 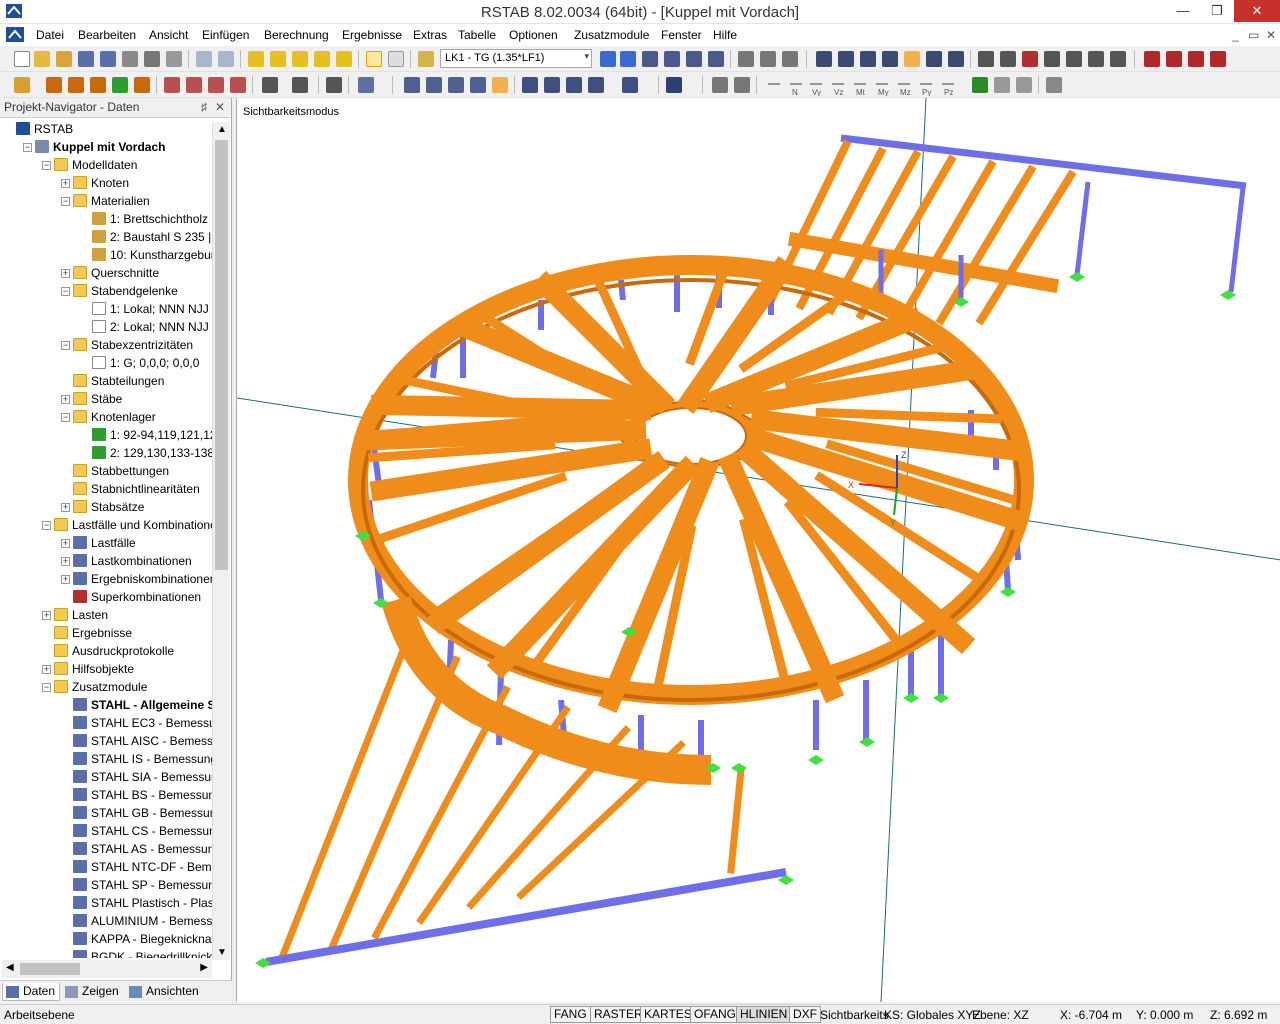 What do you see at coordinates (106, 777) in the screenshot?
I see `tree-item: STAHL SIA - Bemessung` at bounding box center [106, 777].